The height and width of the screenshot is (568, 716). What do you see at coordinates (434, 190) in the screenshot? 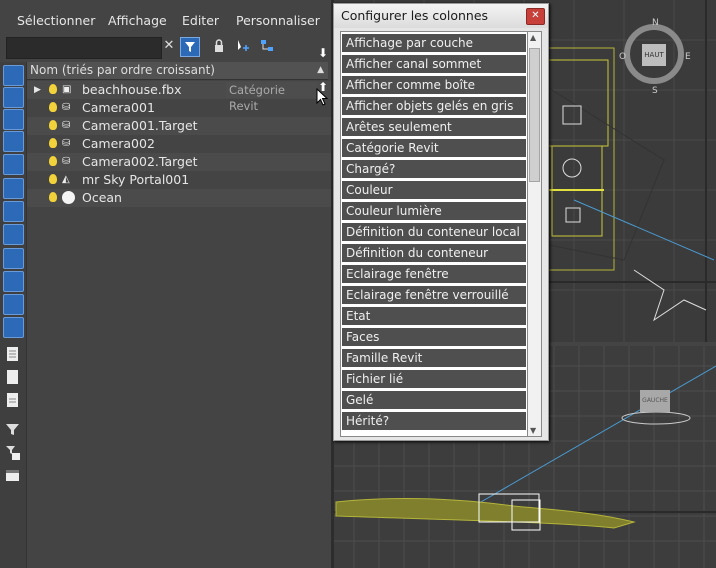
I see `list-item: Couleur` at bounding box center [434, 190].